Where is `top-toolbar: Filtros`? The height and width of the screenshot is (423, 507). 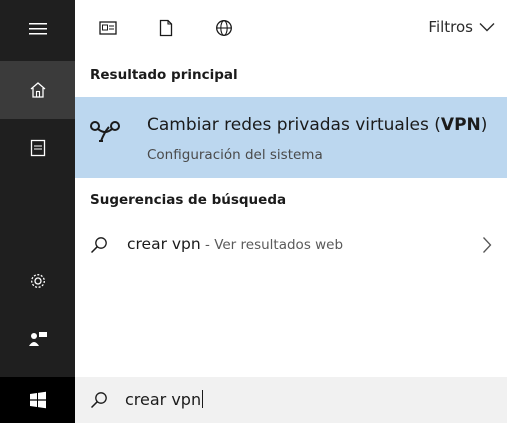 top-toolbar: Filtros is located at coordinates (291, 28).